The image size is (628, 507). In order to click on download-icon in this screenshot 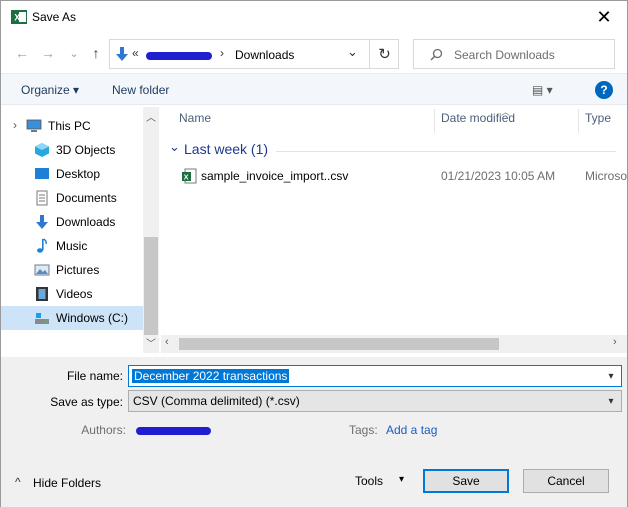, I will do `click(42, 222)`.